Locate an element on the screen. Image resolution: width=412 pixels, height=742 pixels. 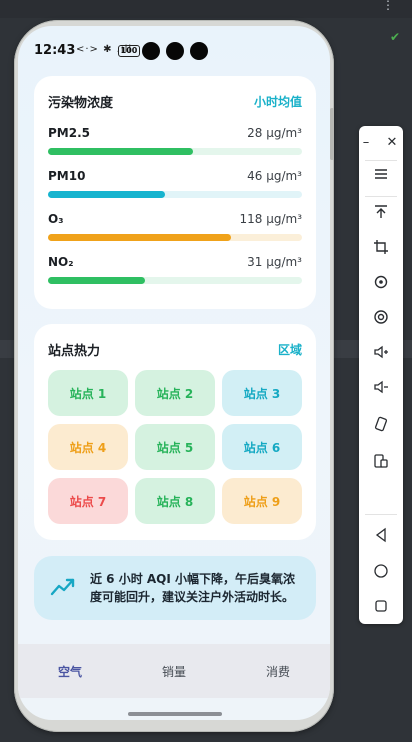
pin-top-icon is located at coordinates (381, 212).